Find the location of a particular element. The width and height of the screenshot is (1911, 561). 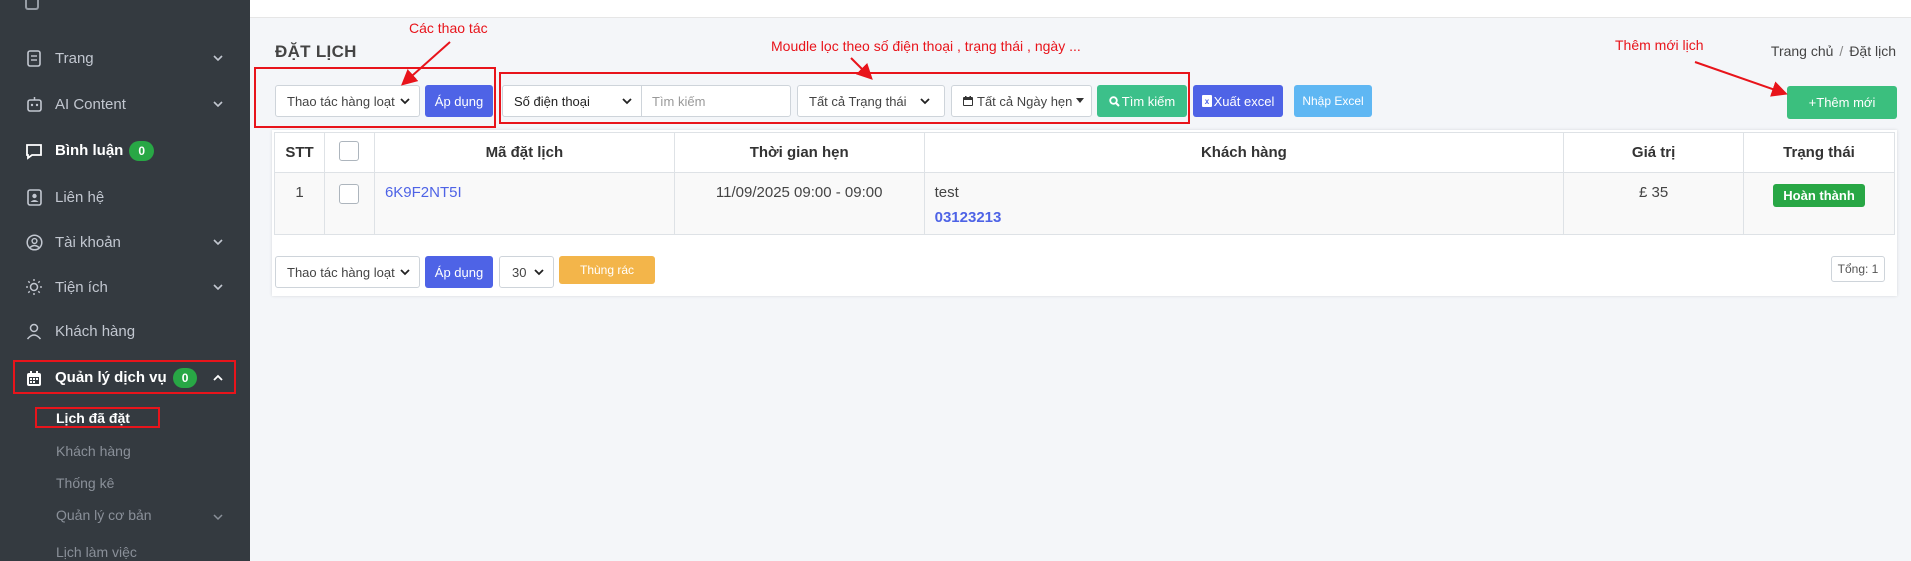

arrow-actions is located at coordinates (426, 63).